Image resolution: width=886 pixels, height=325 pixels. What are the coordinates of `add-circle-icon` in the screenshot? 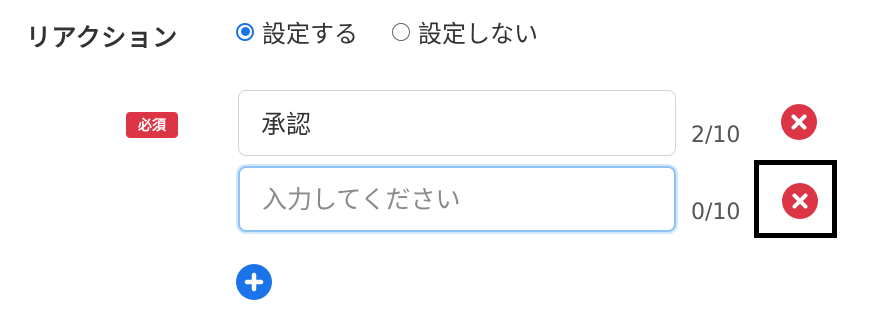 It's located at (254, 282).